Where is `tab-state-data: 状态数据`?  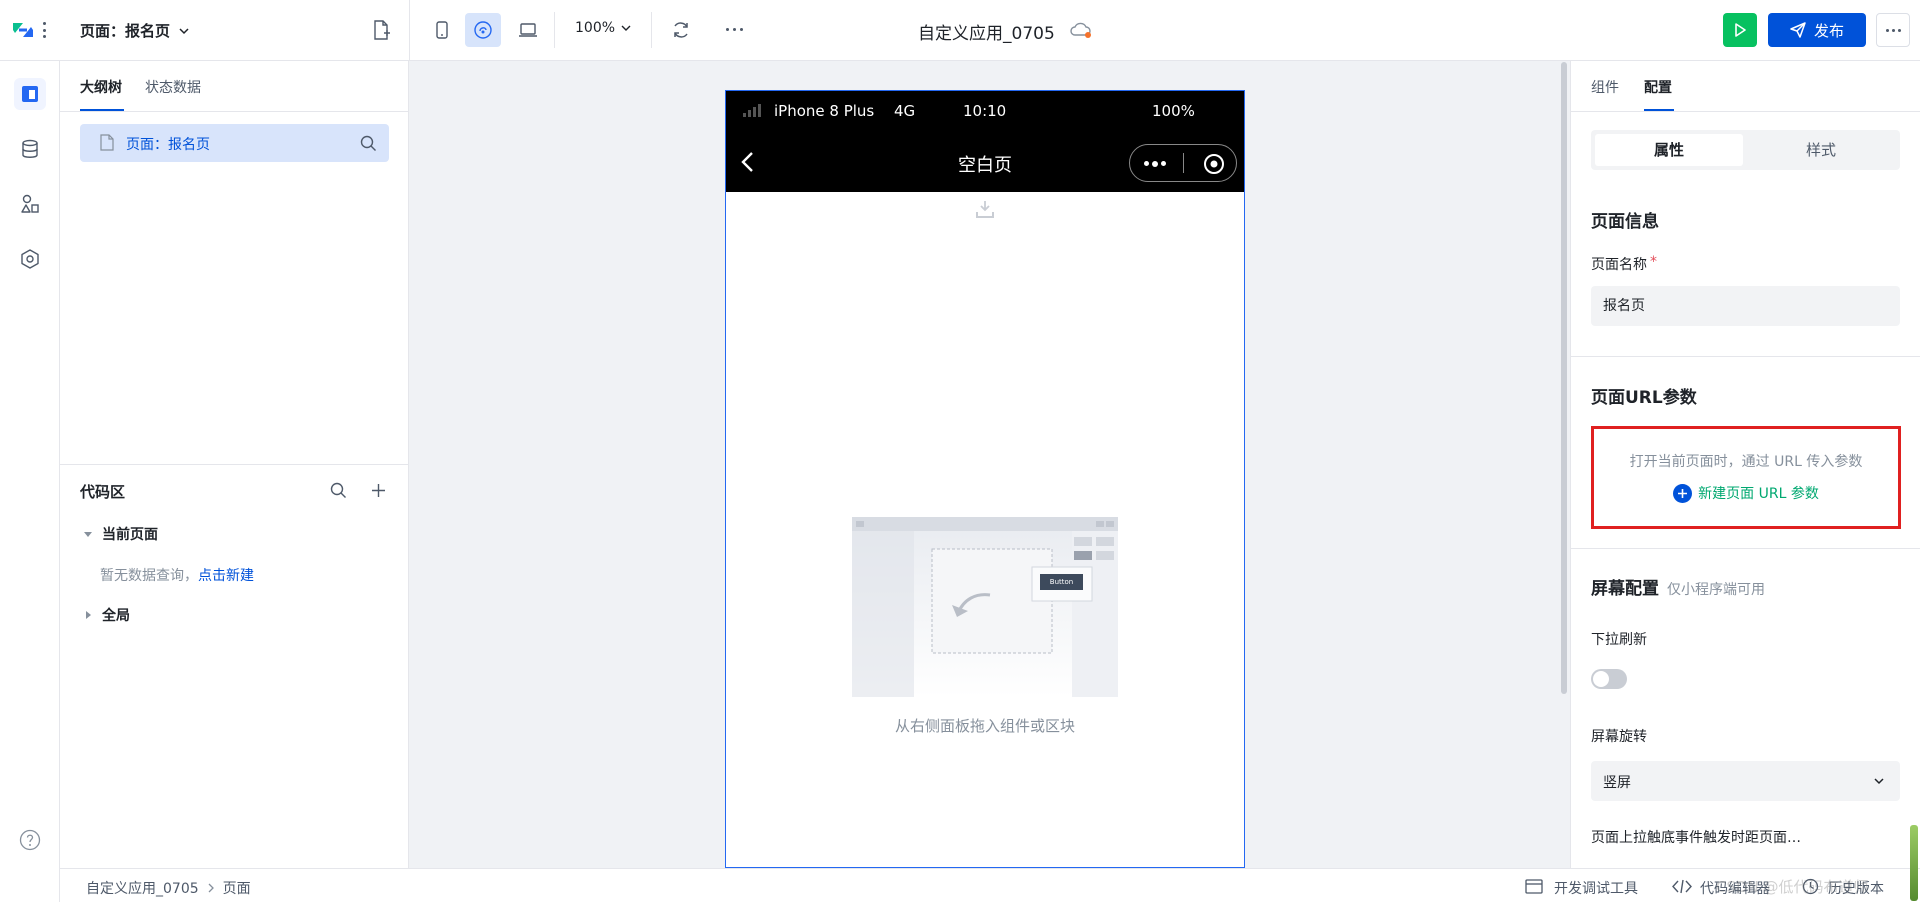 tab-state-data: 状态数据 is located at coordinates (173, 87).